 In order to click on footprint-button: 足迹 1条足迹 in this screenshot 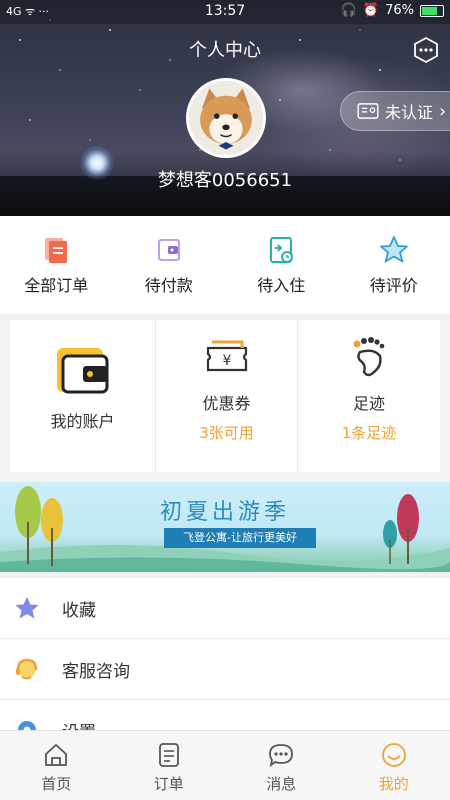, I will do `click(369, 396)`.